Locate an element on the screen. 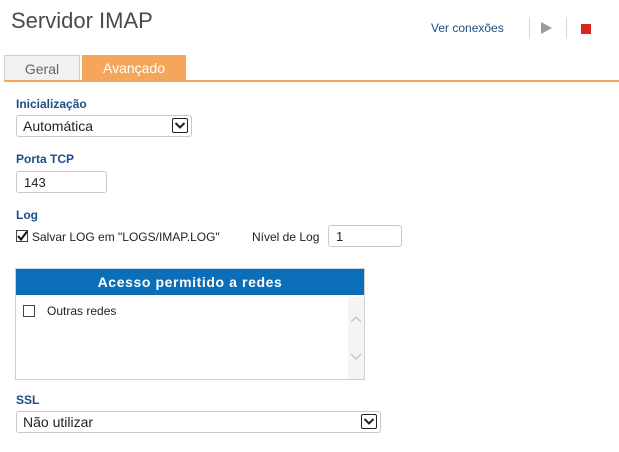 This screenshot has height=452, width=619. save-log-checkbox is located at coordinates (22, 236).